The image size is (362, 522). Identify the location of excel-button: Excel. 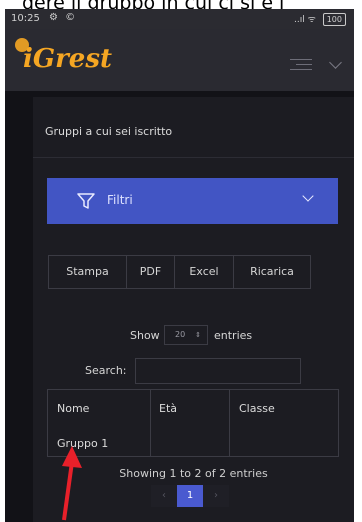
(204, 272).